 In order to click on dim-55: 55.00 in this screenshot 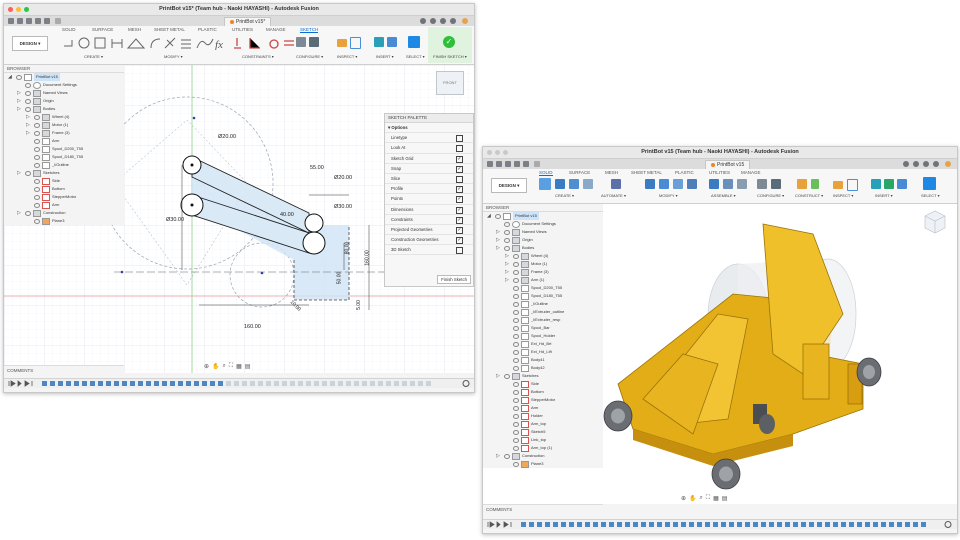, I will do `click(317, 168)`.